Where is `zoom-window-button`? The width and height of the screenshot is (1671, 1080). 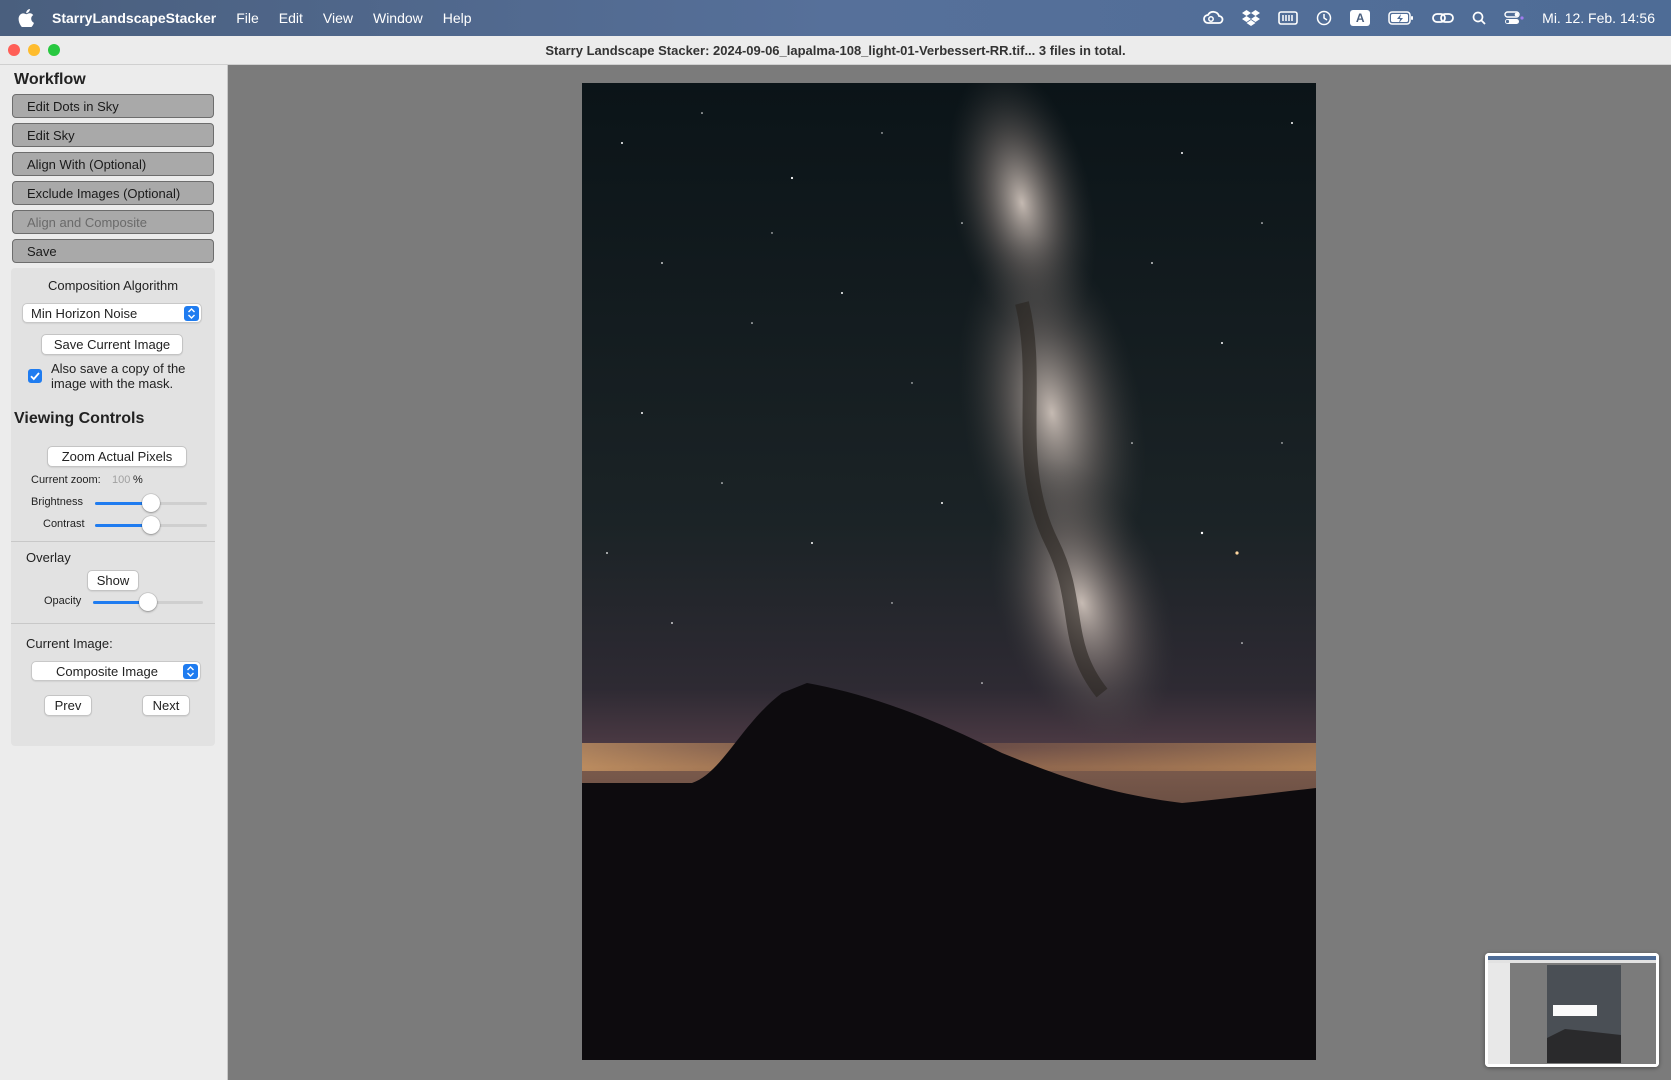 zoom-window-button is located at coordinates (54, 50).